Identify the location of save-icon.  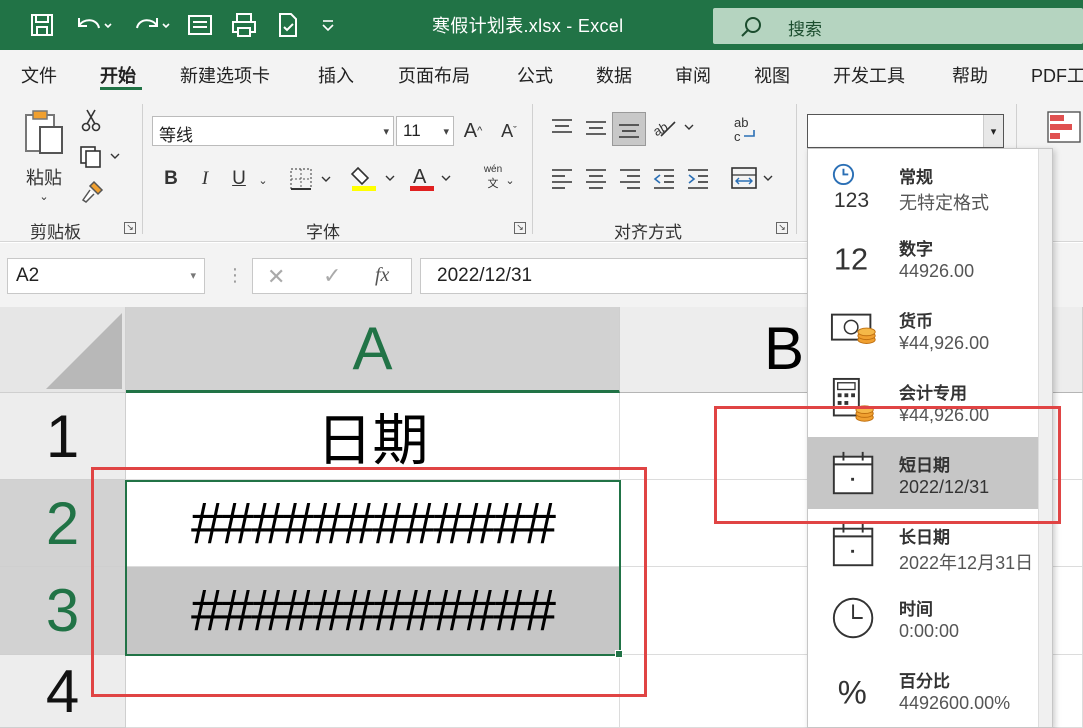
(42, 25).